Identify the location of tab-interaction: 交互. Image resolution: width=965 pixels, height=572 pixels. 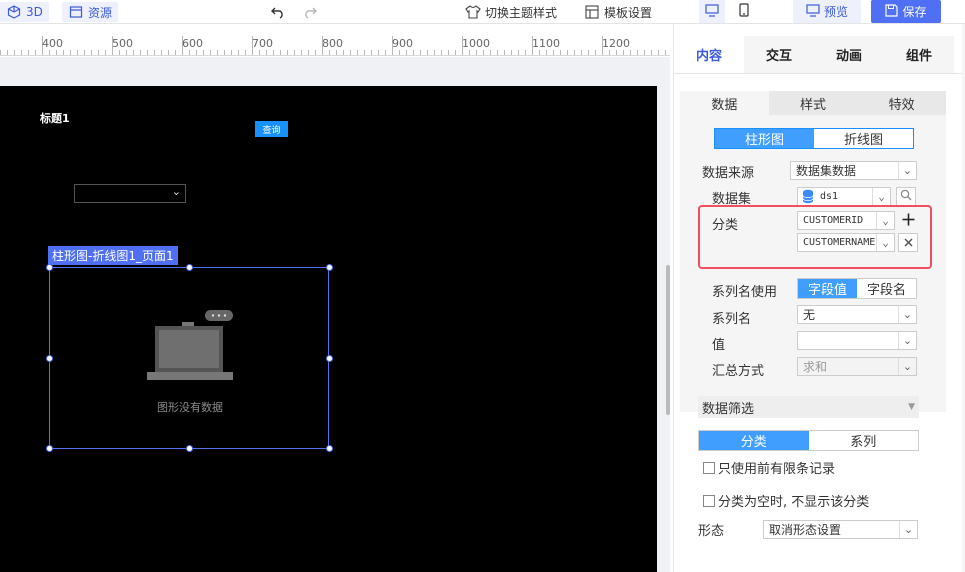
(779, 54).